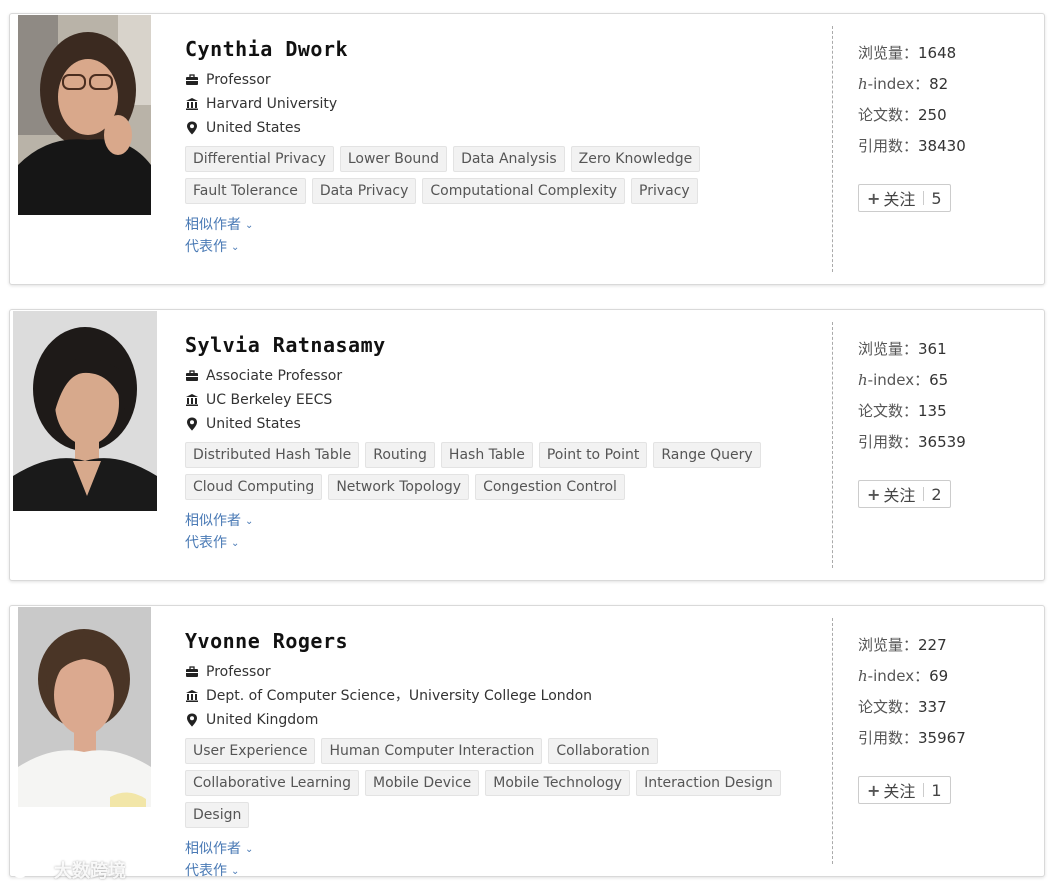 Image resolution: width=1055 pixels, height=888 pixels. What do you see at coordinates (939, 84) in the screenshot?
I see `hindex-value: 82` at bounding box center [939, 84].